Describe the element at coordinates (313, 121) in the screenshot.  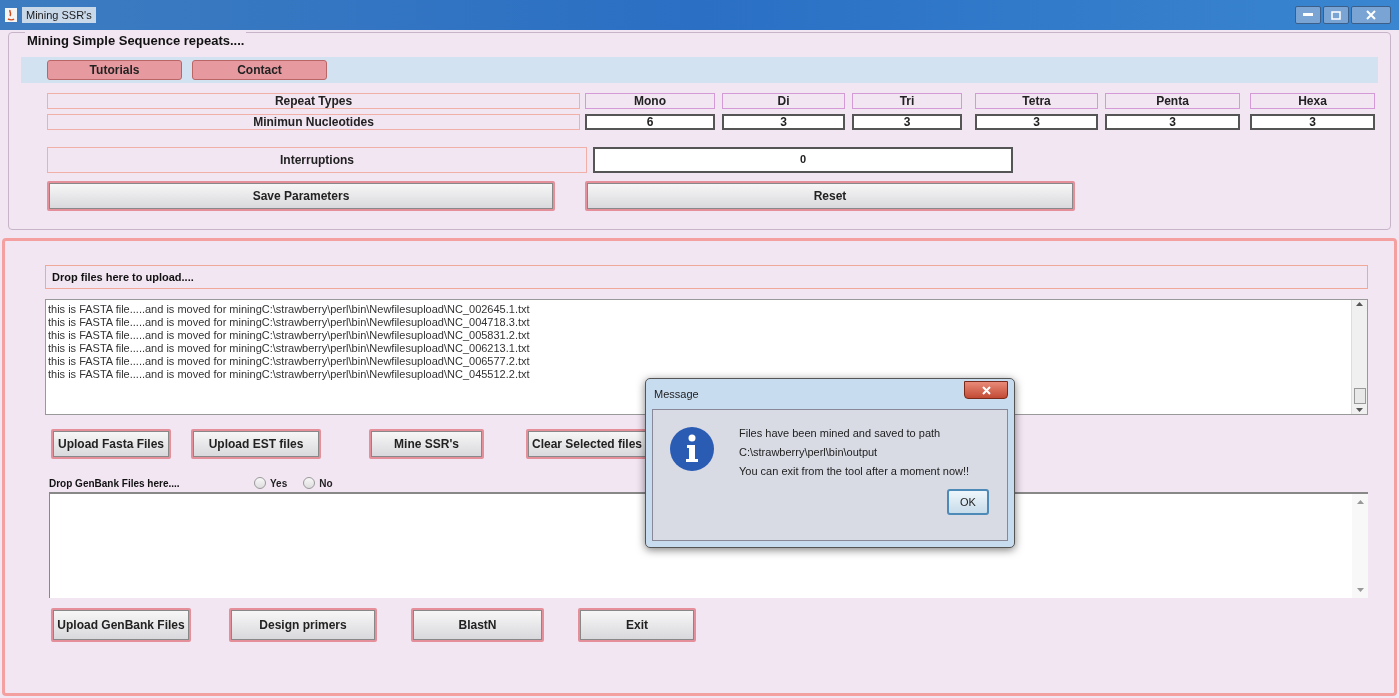
I see `row-label: Minimun Nucleotides` at that location.